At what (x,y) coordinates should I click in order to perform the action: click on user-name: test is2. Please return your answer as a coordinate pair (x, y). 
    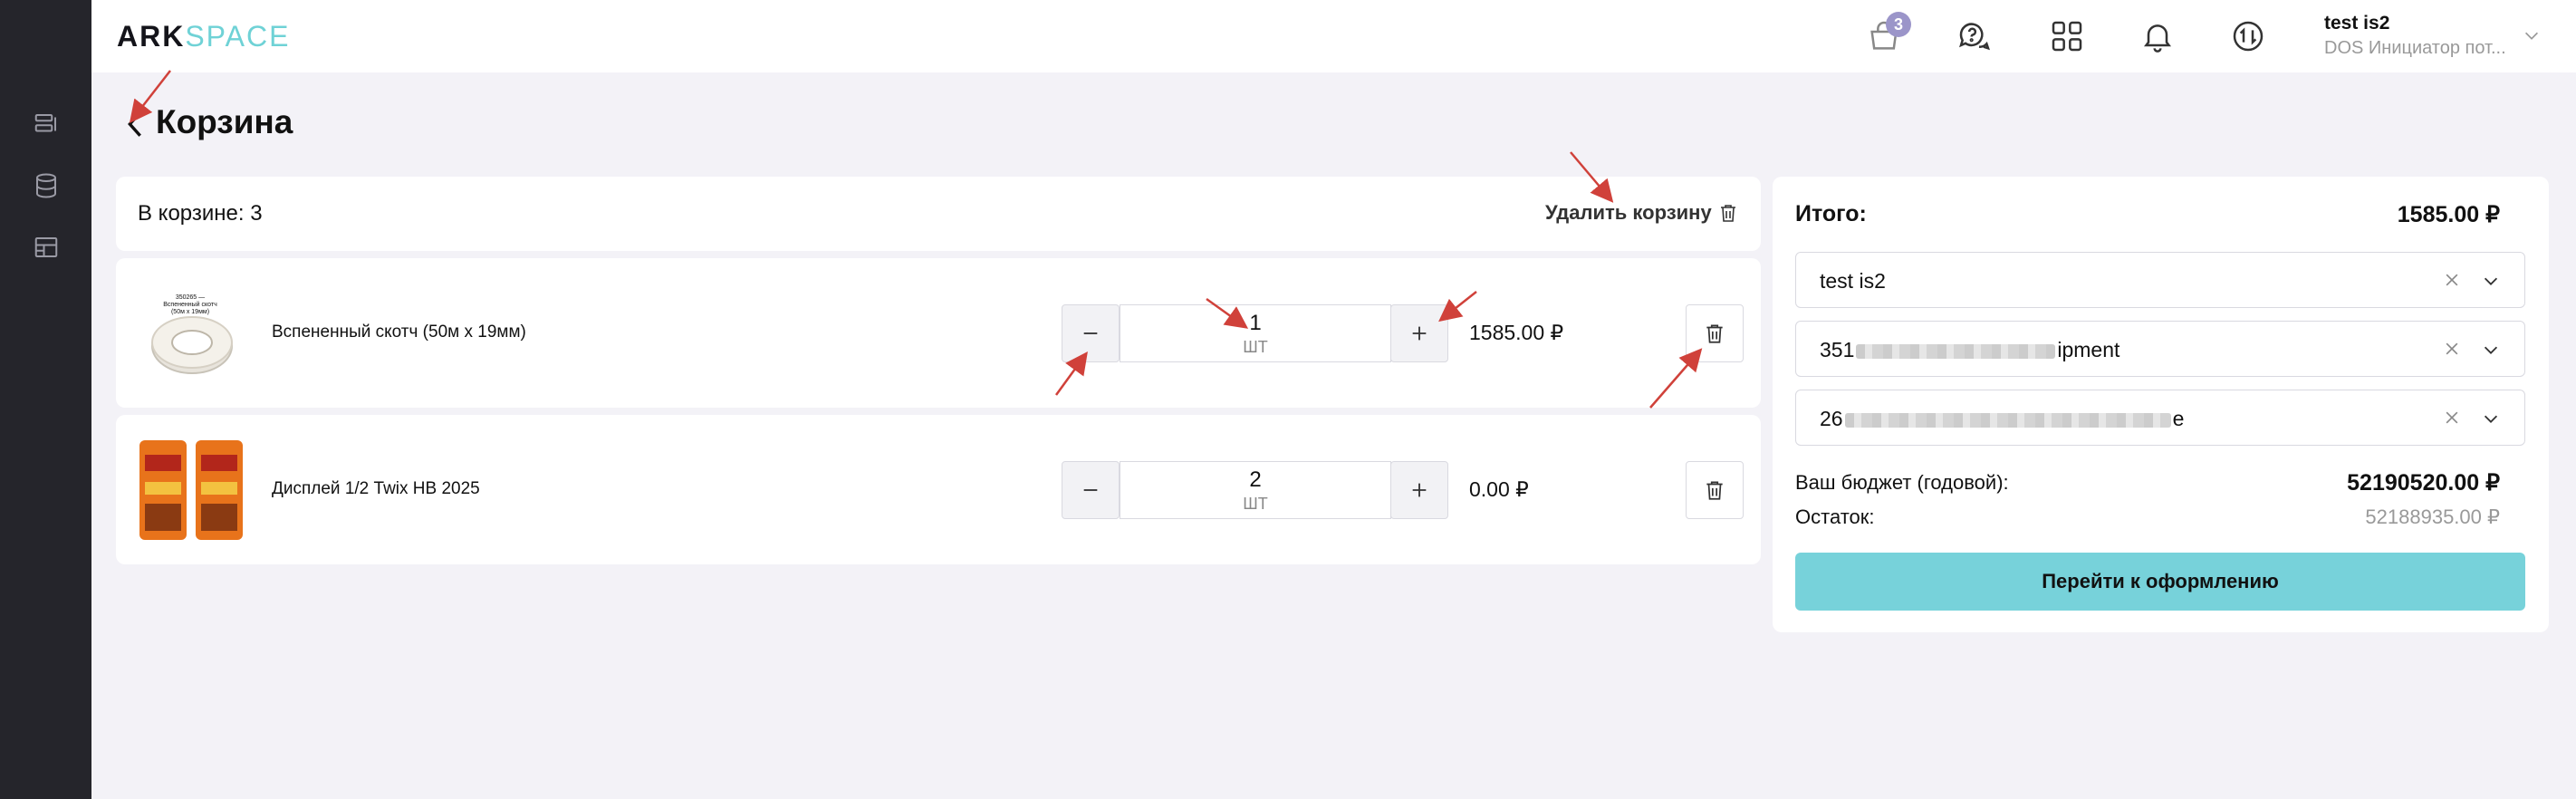
    Looking at the image, I should click on (2356, 23).